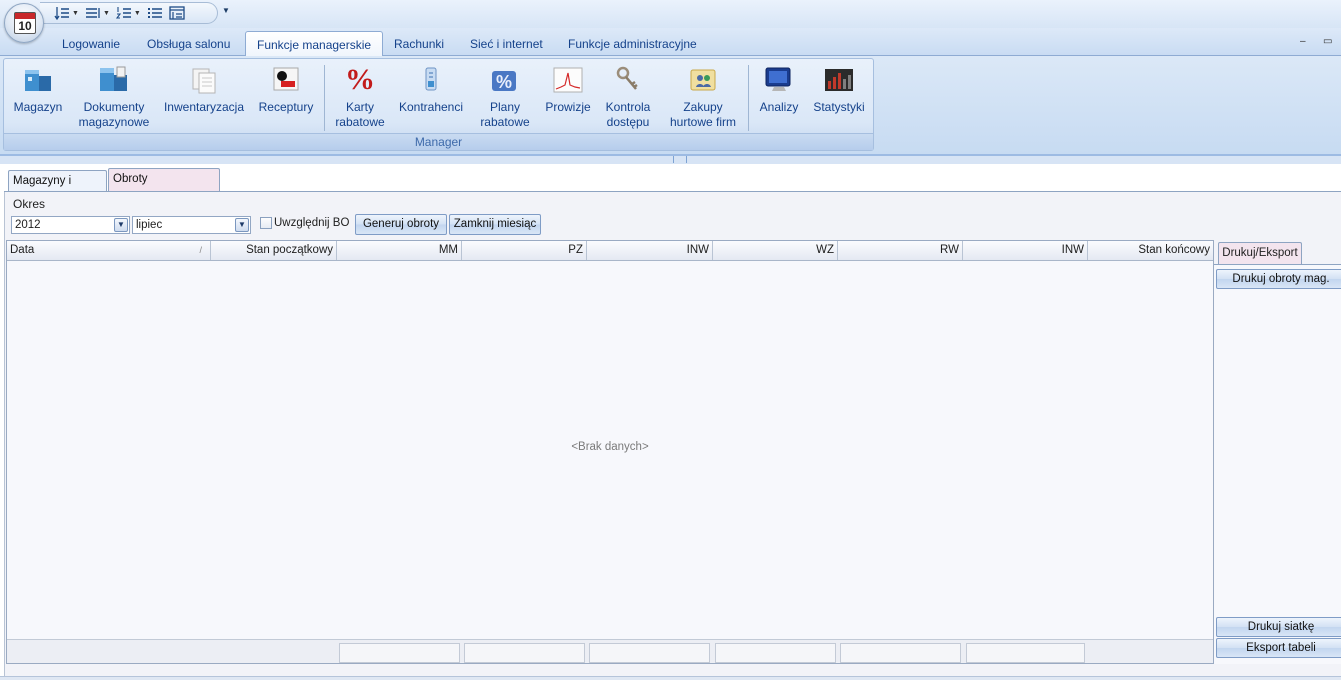 Image resolution: width=1341 pixels, height=680 pixels. I want to click on tab-funkcje-managerskie: Funkcje managerskie, so click(314, 44).